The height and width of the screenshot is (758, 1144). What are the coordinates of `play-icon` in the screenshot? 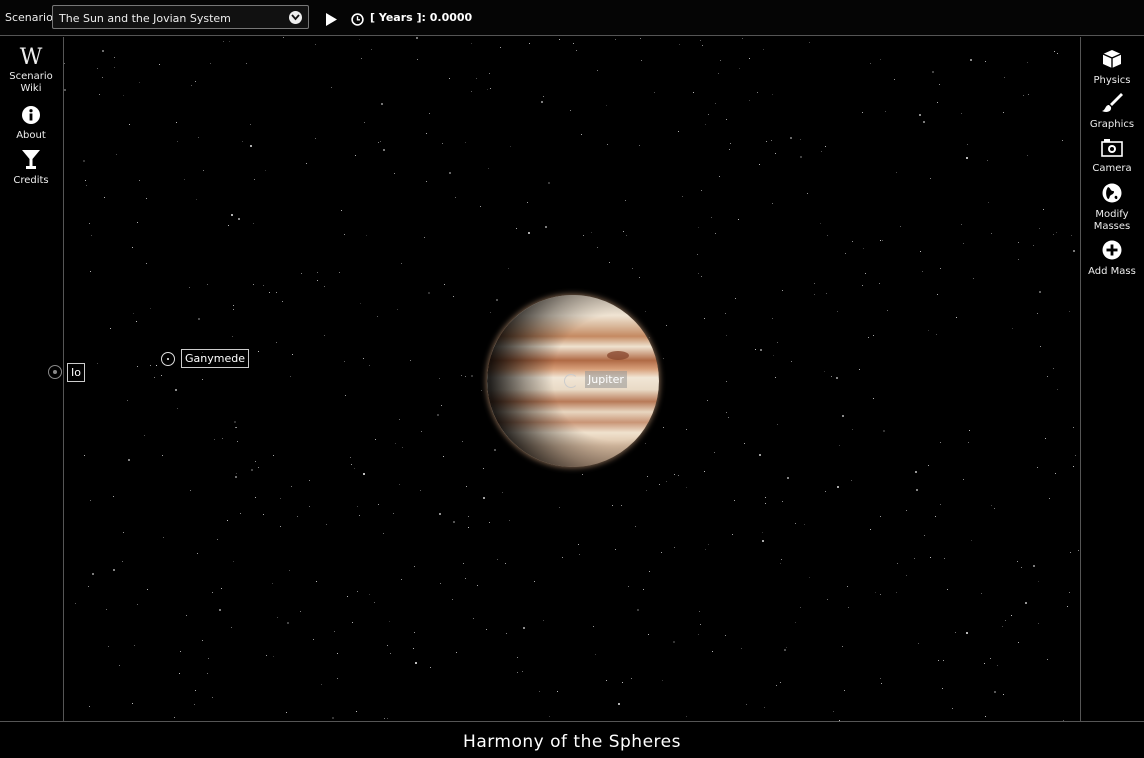 It's located at (331, 20).